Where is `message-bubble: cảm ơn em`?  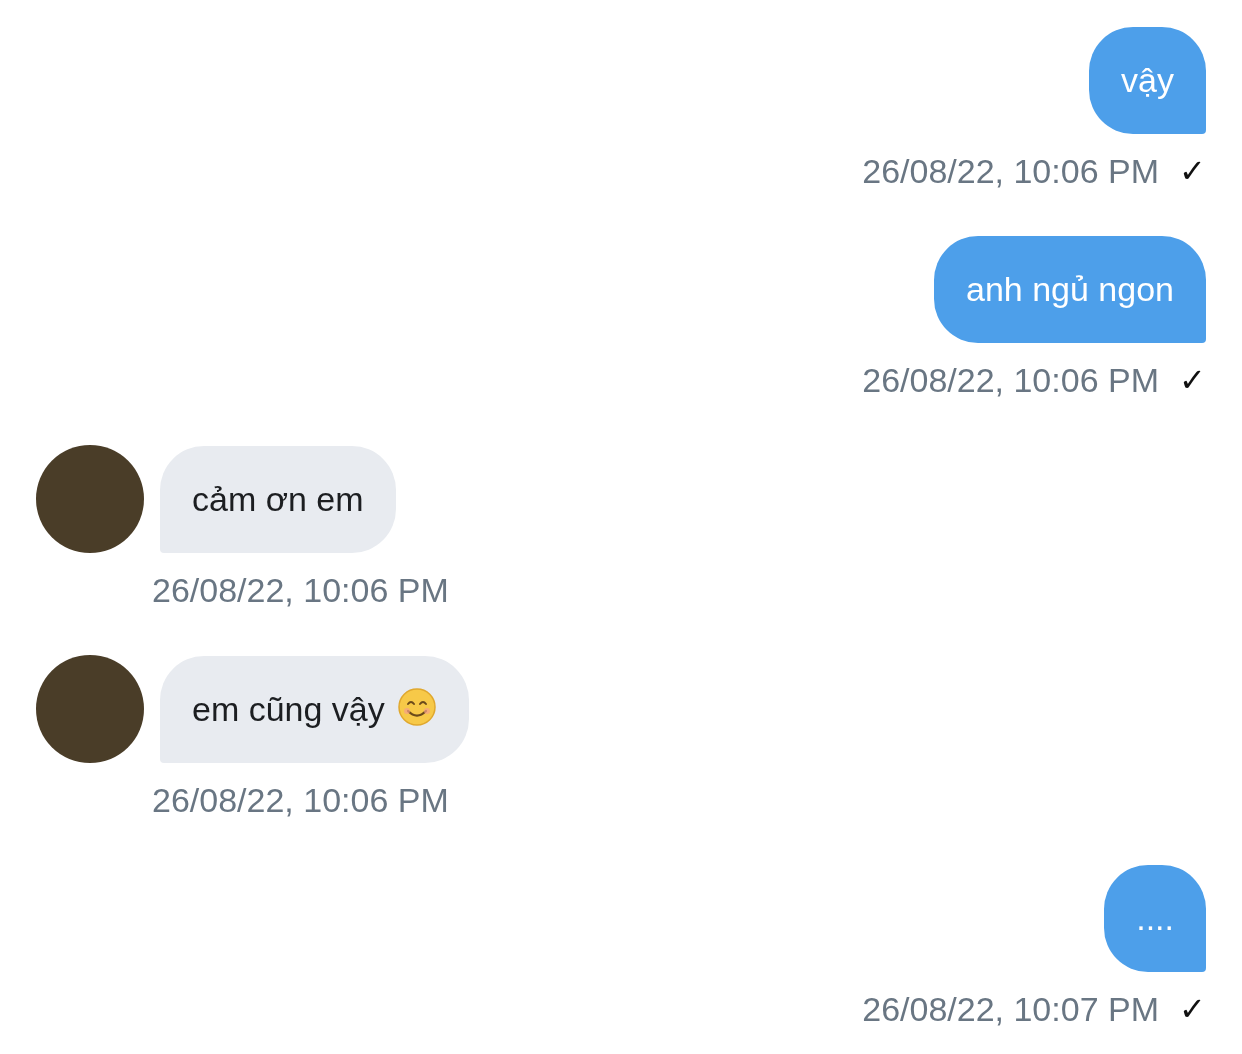
message-bubble: cảm ơn em is located at coordinates (278, 499).